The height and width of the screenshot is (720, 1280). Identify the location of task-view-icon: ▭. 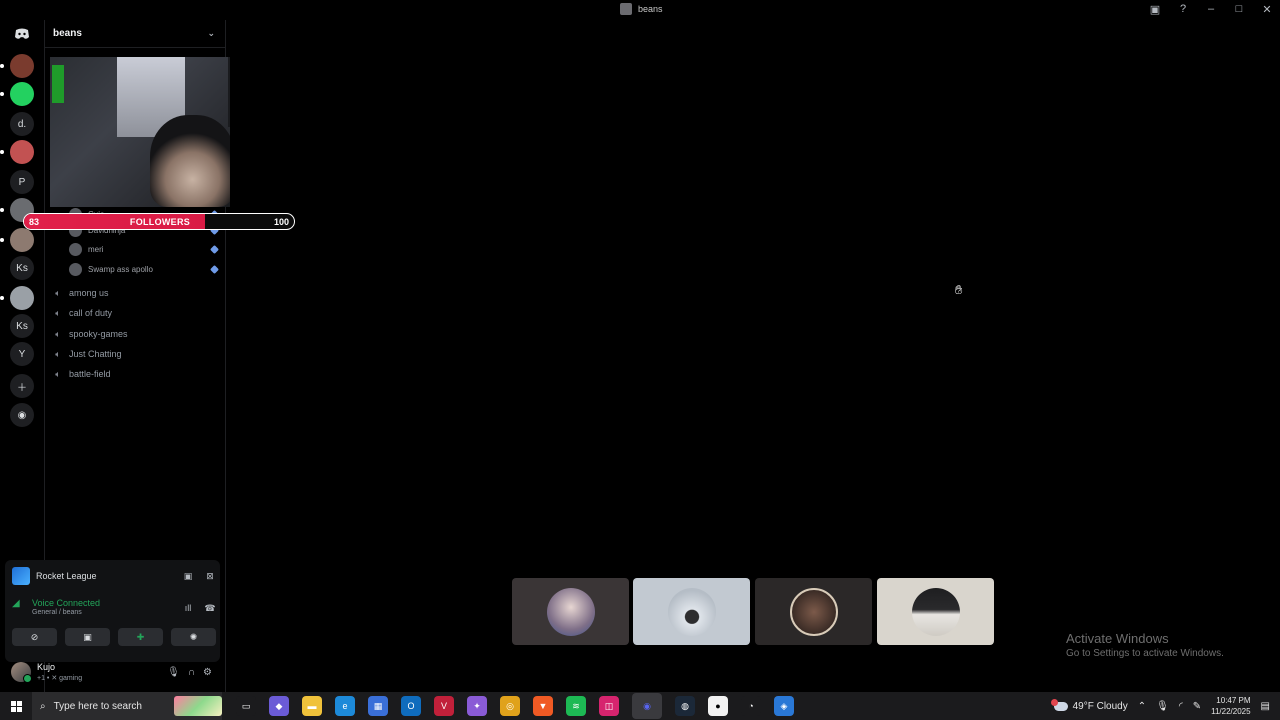
(246, 706).